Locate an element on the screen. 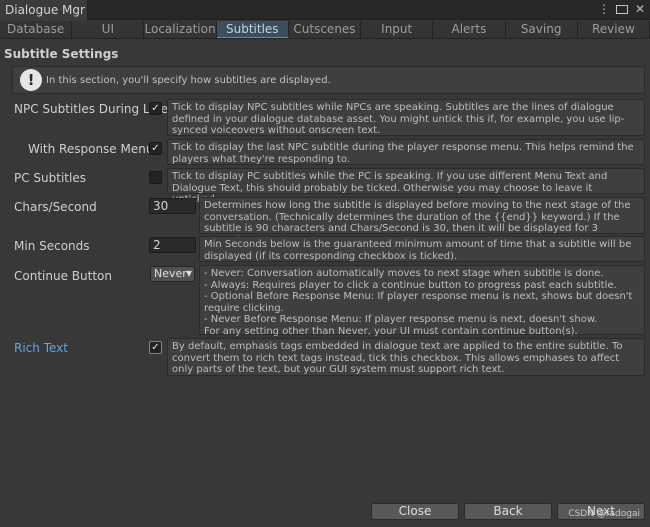 Image resolution: width=650 pixels, height=527 pixels. maximize-icon is located at coordinates (622, 9).